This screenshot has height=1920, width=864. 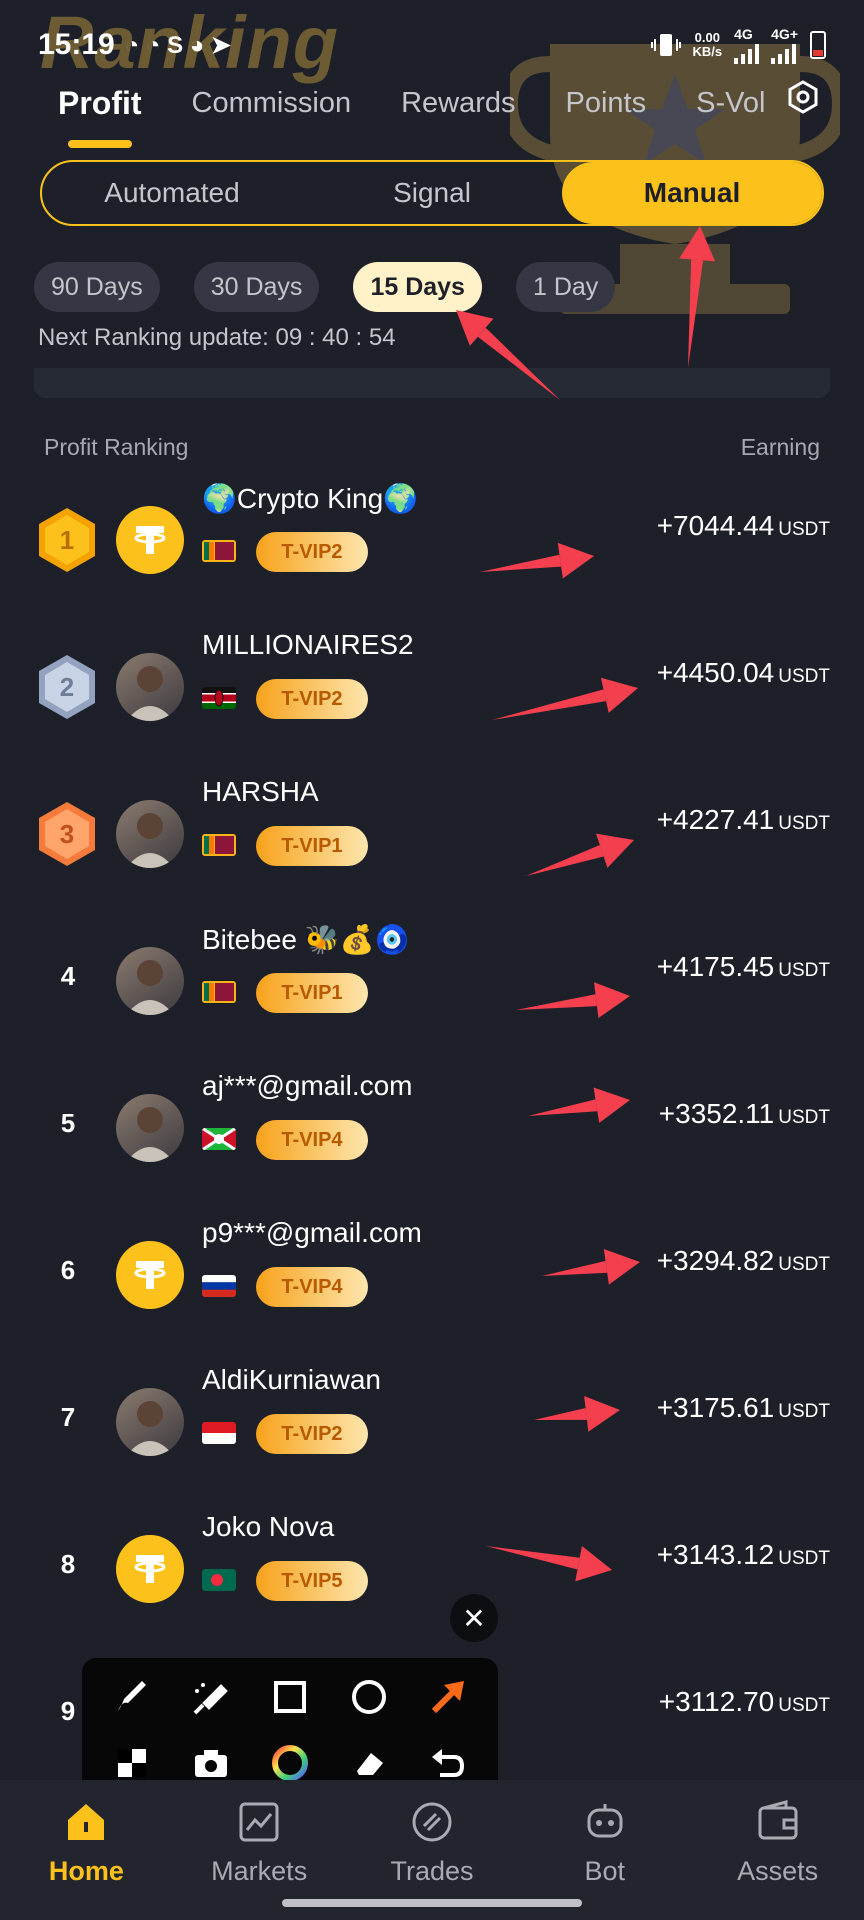 What do you see at coordinates (272, 103) in the screenshot?
I see `tab-commission: Commission` at bounding box center [272, 103].